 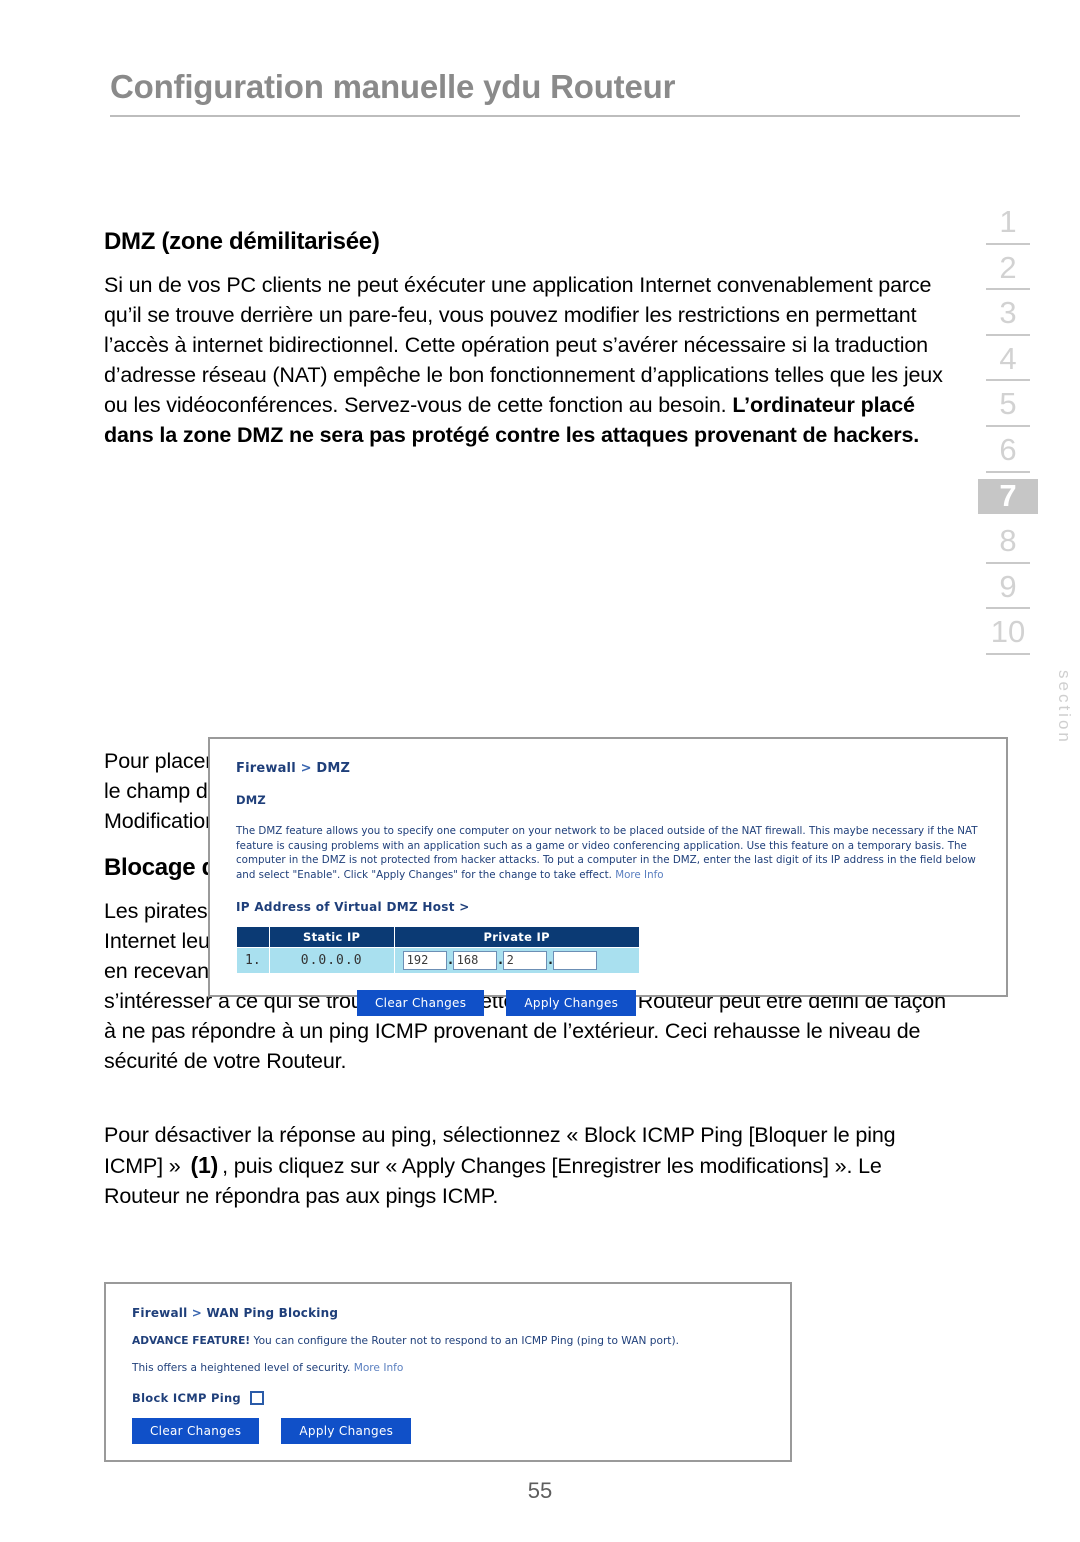 I want to click on section-rail-label: section, so click(x=1064, y=707).